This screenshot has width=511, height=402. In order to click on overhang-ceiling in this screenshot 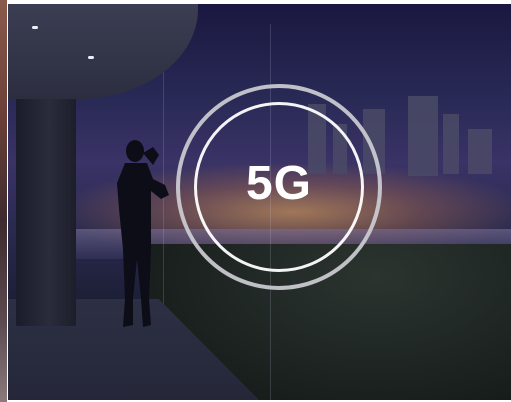, I will do `click(103, 51)`.